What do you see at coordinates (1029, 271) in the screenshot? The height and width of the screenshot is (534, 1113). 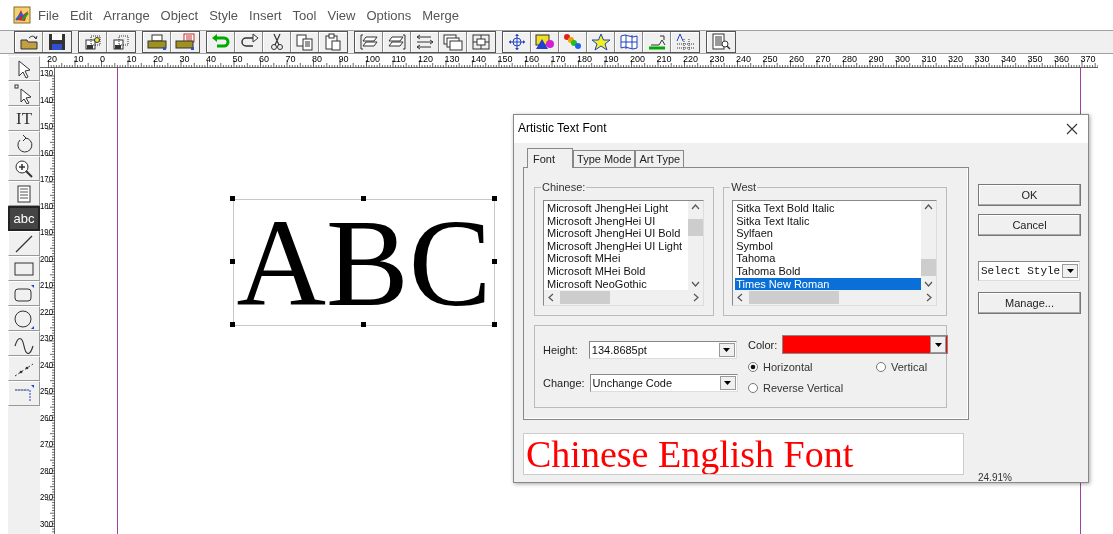 I see `style-dropdown: Select Style` at bounding box center [1029, 271].